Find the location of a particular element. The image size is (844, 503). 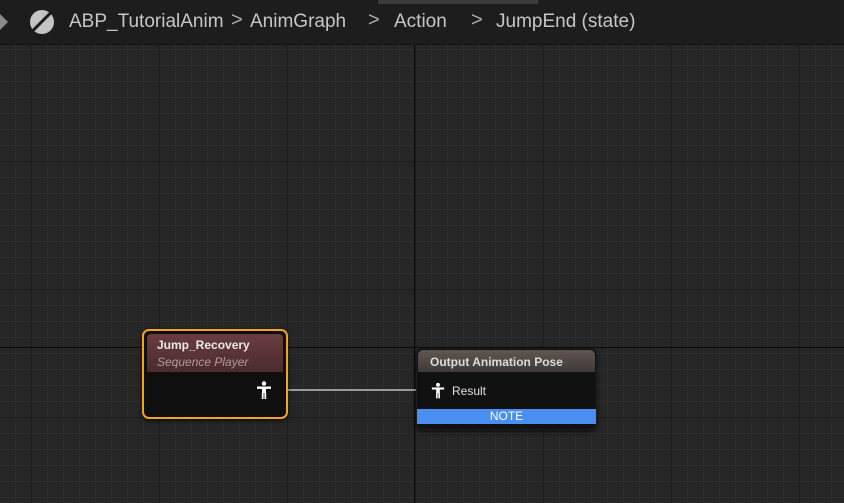

breadcrumb-item-state: JumpEnd (state) is located at coordinates (565, 22).